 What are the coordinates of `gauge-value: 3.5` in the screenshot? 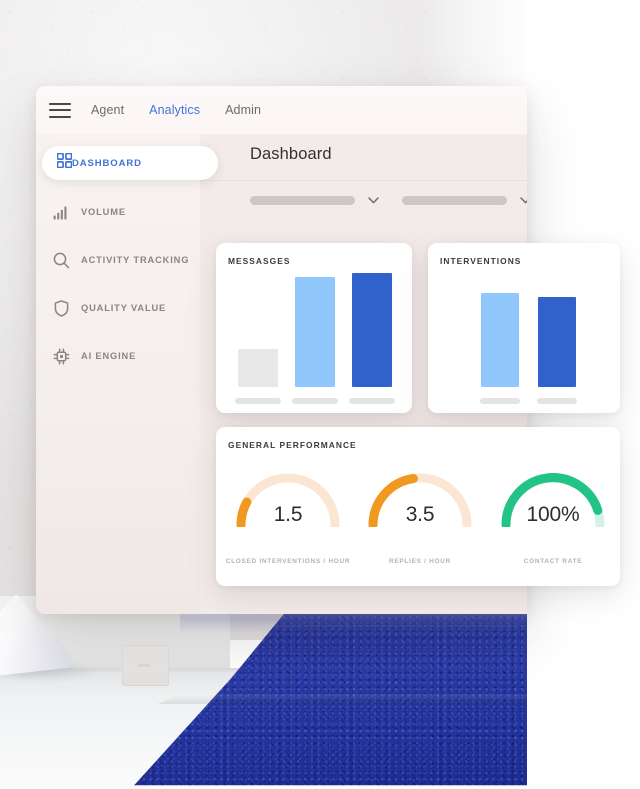 It's located at (420, 514).